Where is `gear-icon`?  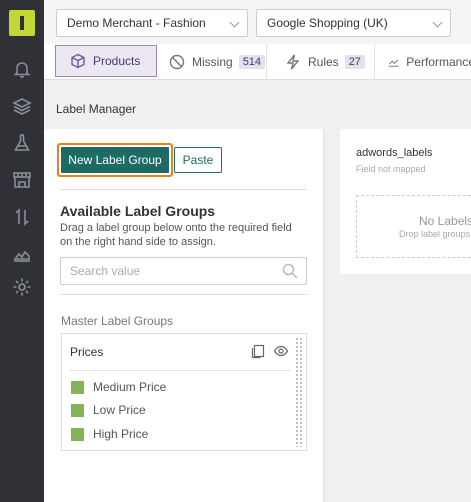 gear-icon is located at coordinates (22, 287).